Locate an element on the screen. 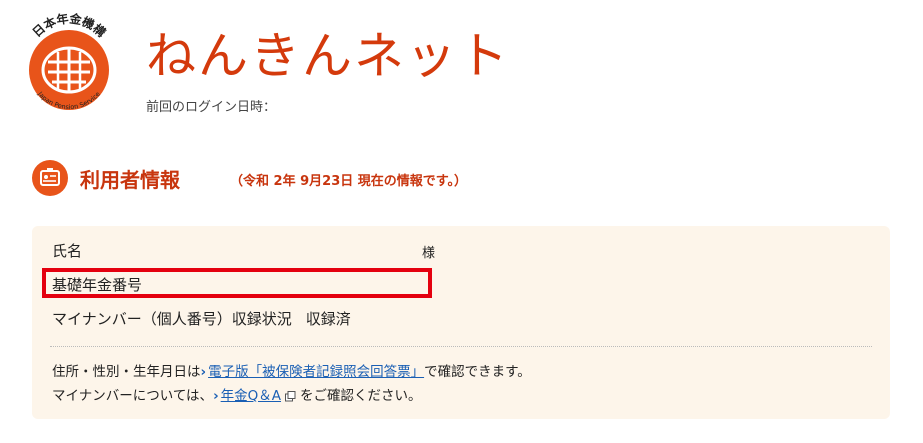  name-label: 氏名 is located at coordinates (67, 251).